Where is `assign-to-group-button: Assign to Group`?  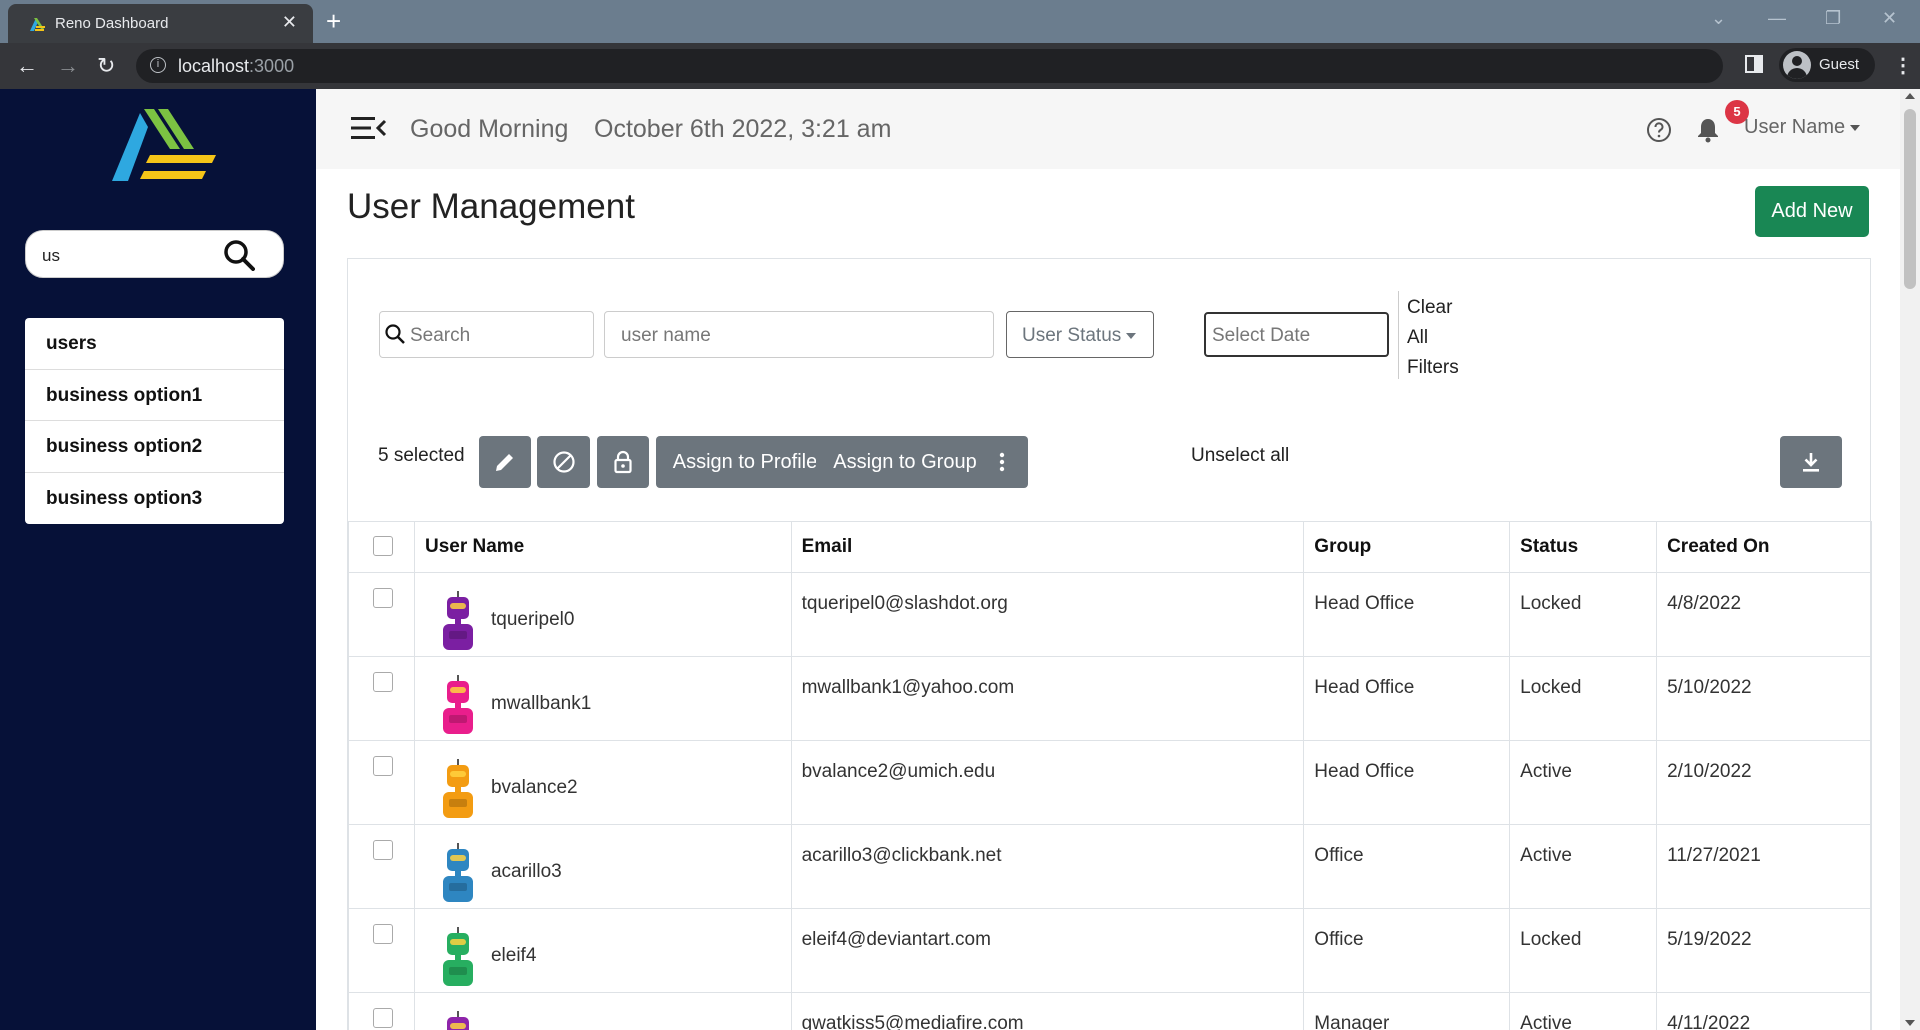 assign-to-group-button: Assign to Group is located at coordinates (905, 462).